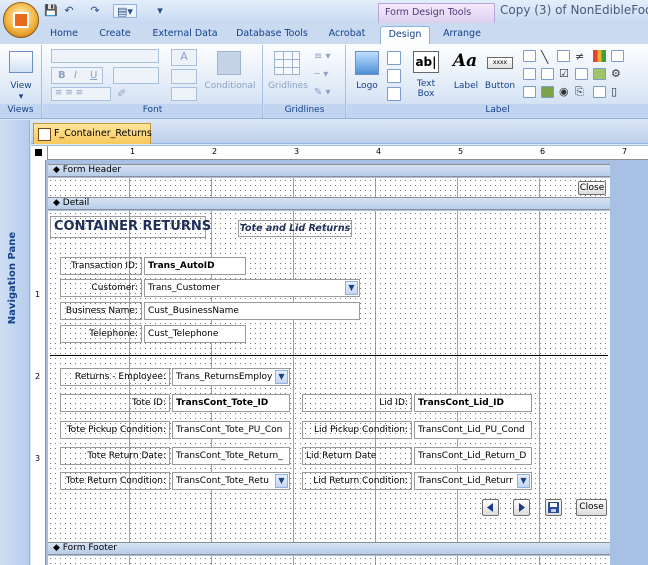  Describe the element at coordinates (230, 86) in the screenshot. I see `conditional-button-label: Conditional` at that location.